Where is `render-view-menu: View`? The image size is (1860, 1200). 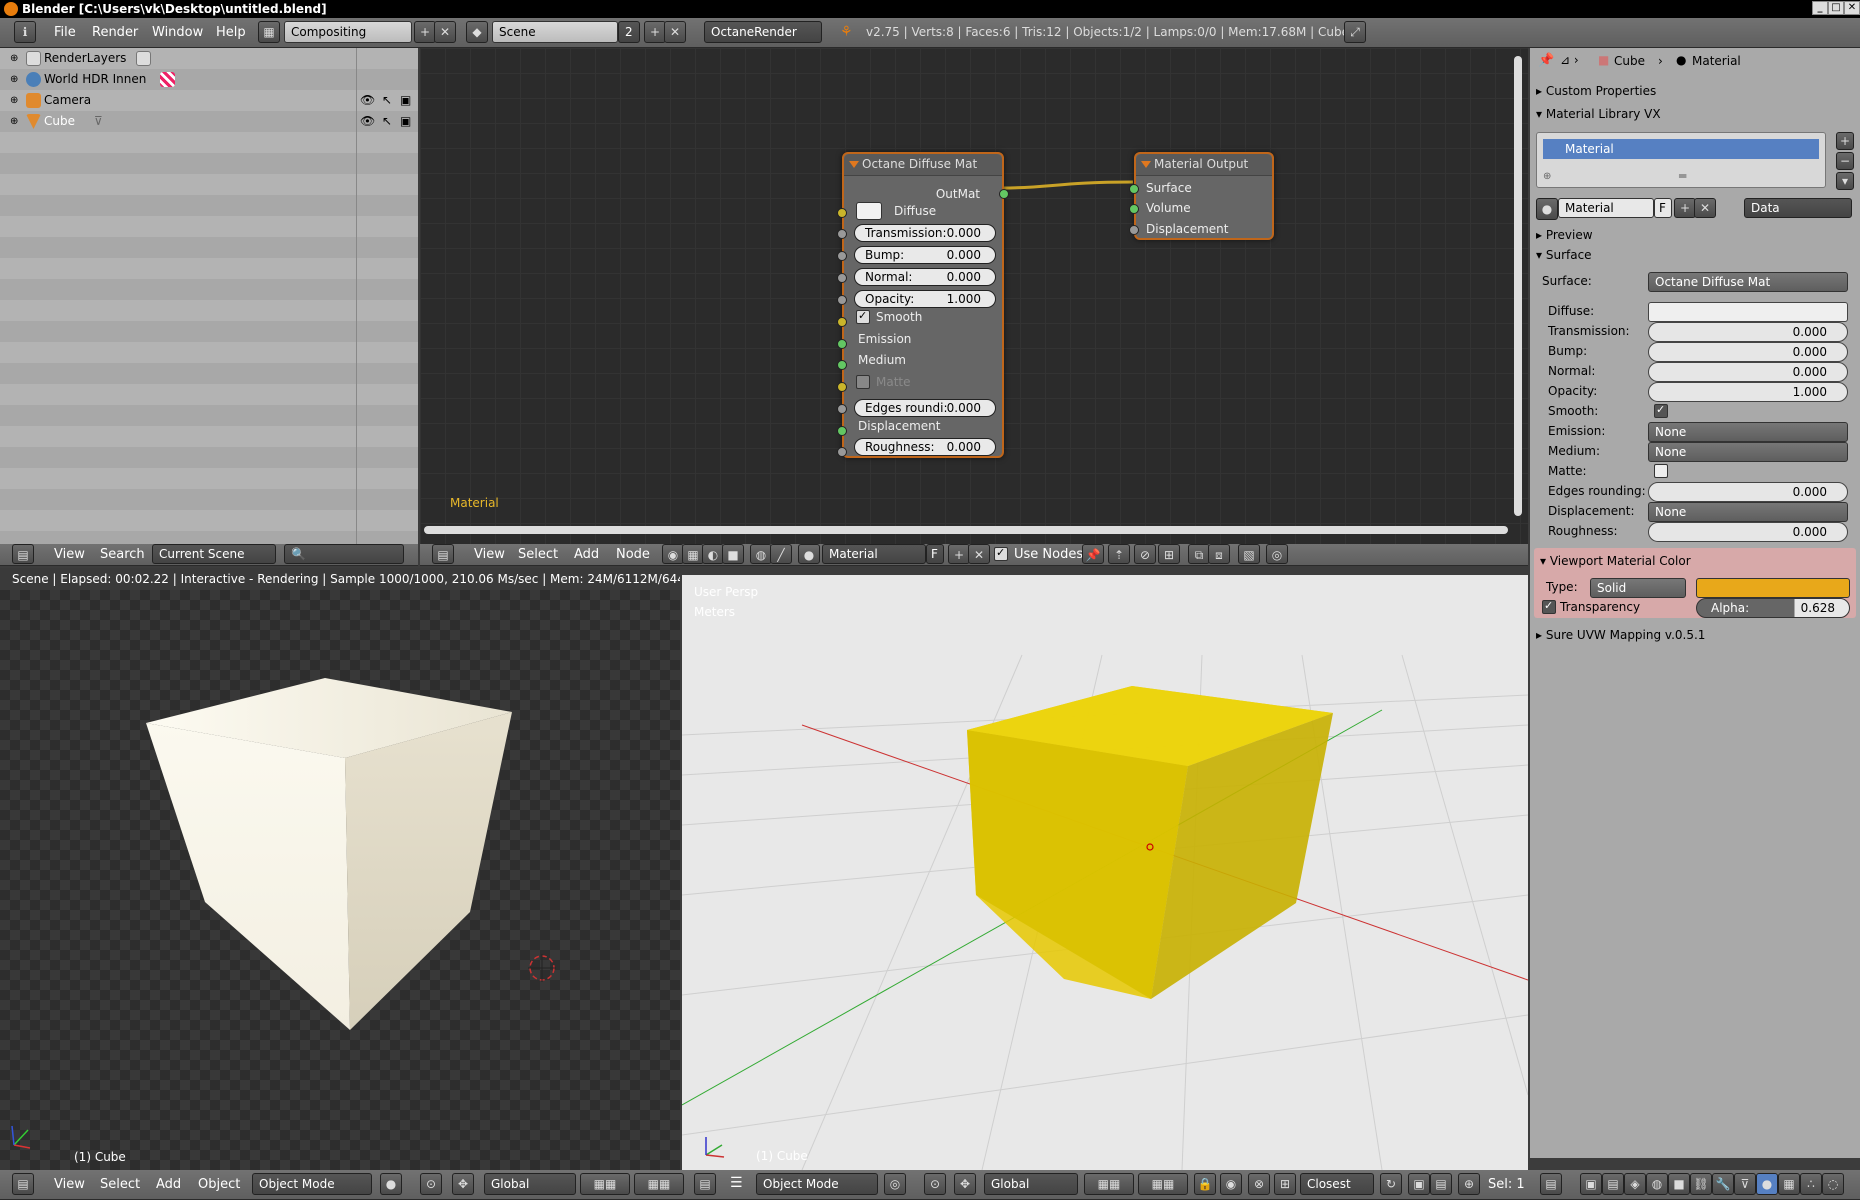
render-view-menu: View is located at coordinates (69, 1184).